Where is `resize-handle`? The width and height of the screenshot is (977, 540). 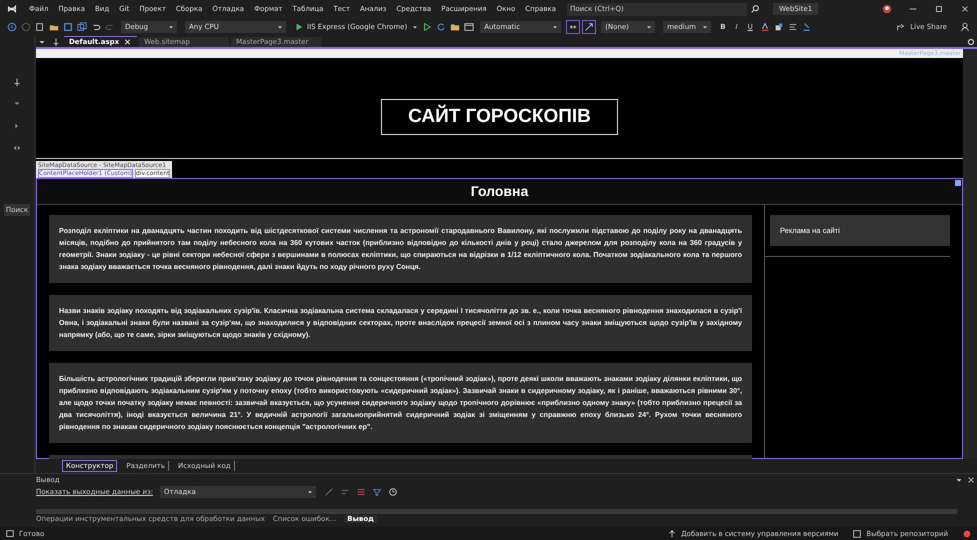 resize-handle is located at coordinates (958, 183).